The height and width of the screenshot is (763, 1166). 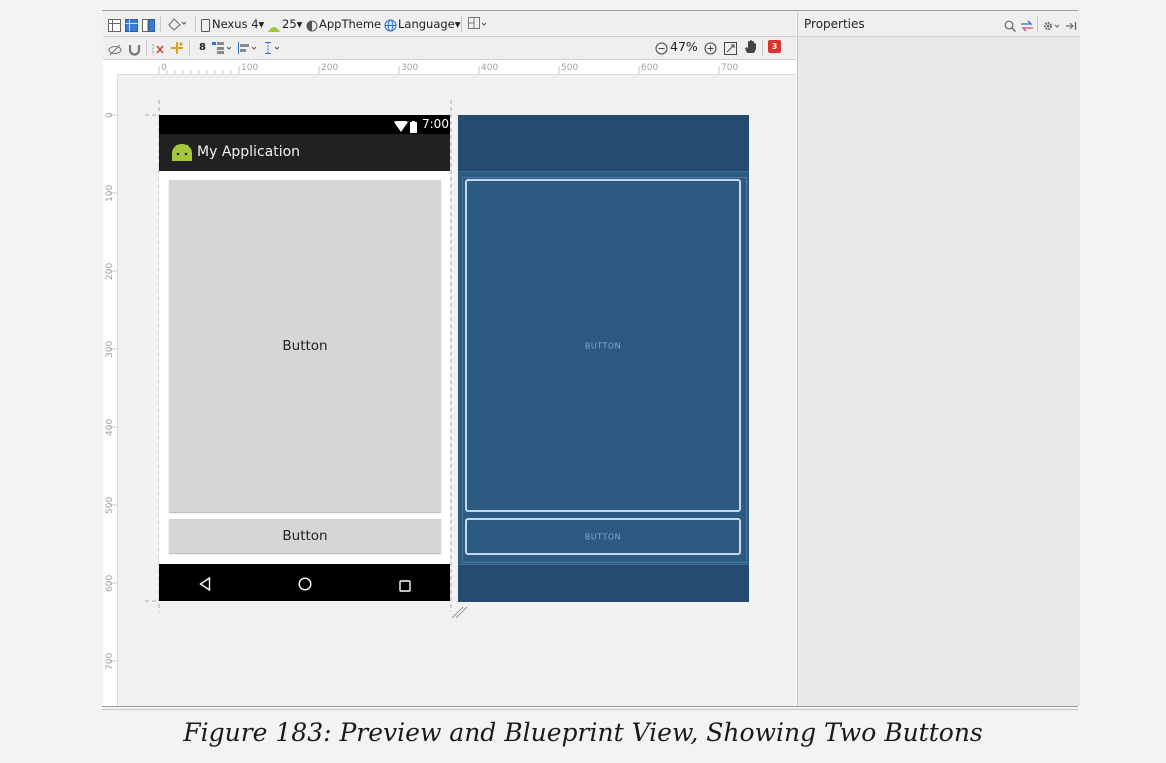 I want to click on blueprint-button-bottom: BUTTON, so click(x=603, y=536).